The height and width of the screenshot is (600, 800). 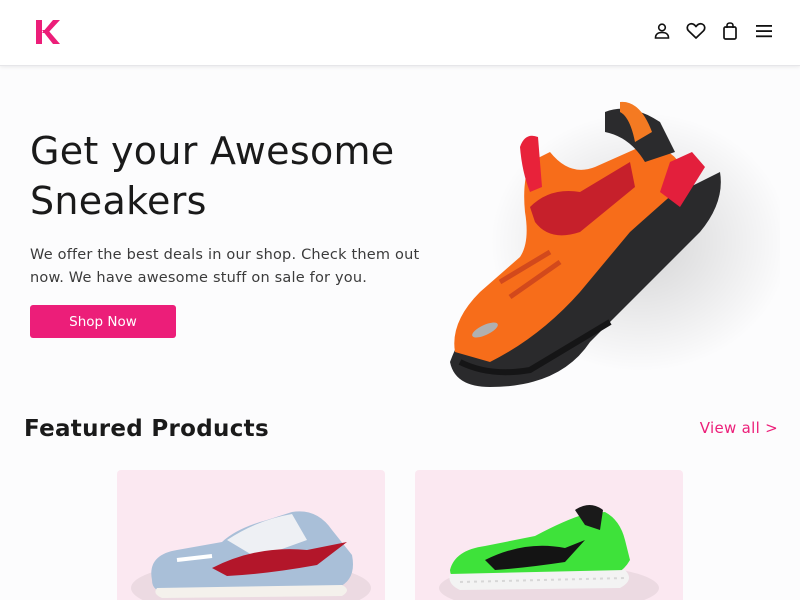 I want to click on site-header, so click(x=400, y=33).